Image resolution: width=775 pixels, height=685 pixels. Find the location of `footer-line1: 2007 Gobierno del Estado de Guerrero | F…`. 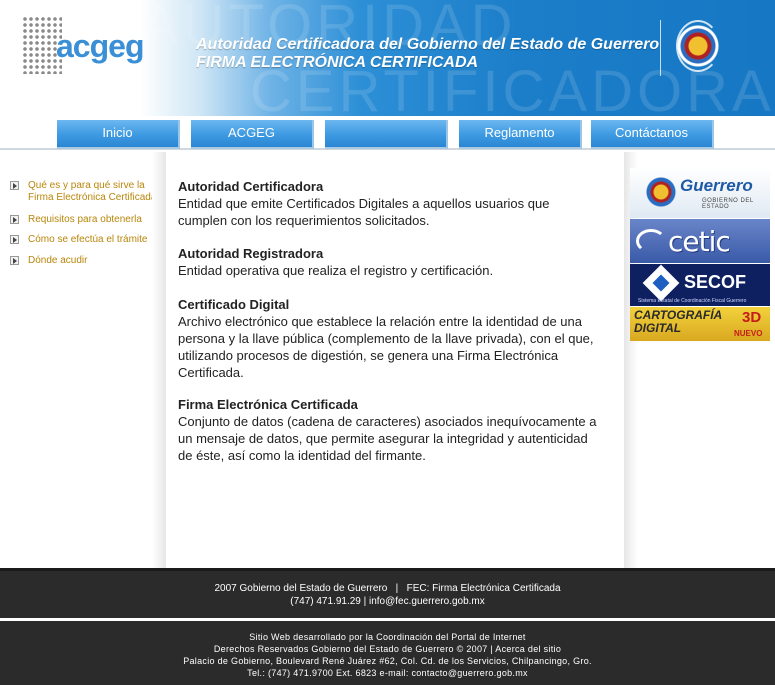

footer-line1: 2007 Gobierno del Estado de Guerrero | F… is located at coordinates (387, 588).